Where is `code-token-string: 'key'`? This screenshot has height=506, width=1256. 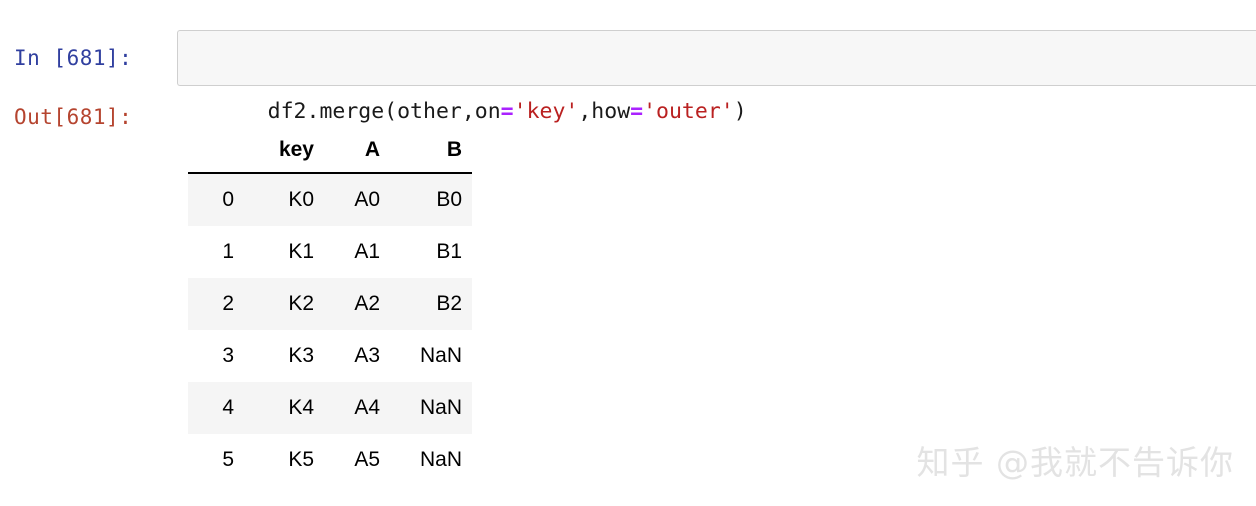
code-token-string: 'key' is located at coordinates (546, 111).